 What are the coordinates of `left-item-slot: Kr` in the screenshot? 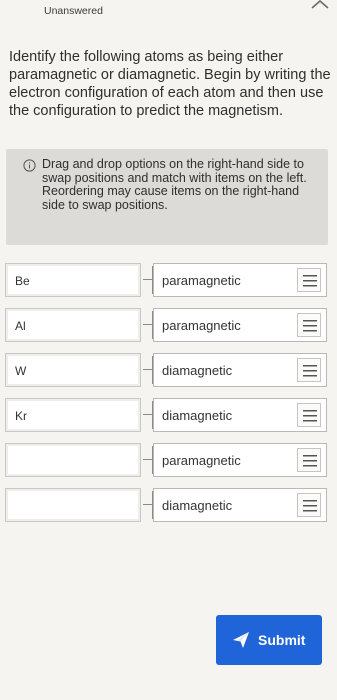 It's located at (73, 415).